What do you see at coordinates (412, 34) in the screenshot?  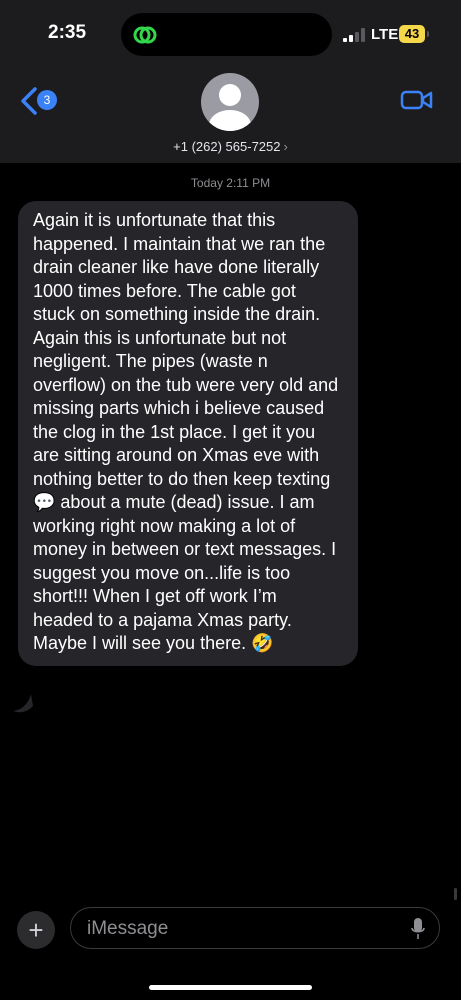 I see `battery-level: 43` at bounding box center [412, 34].